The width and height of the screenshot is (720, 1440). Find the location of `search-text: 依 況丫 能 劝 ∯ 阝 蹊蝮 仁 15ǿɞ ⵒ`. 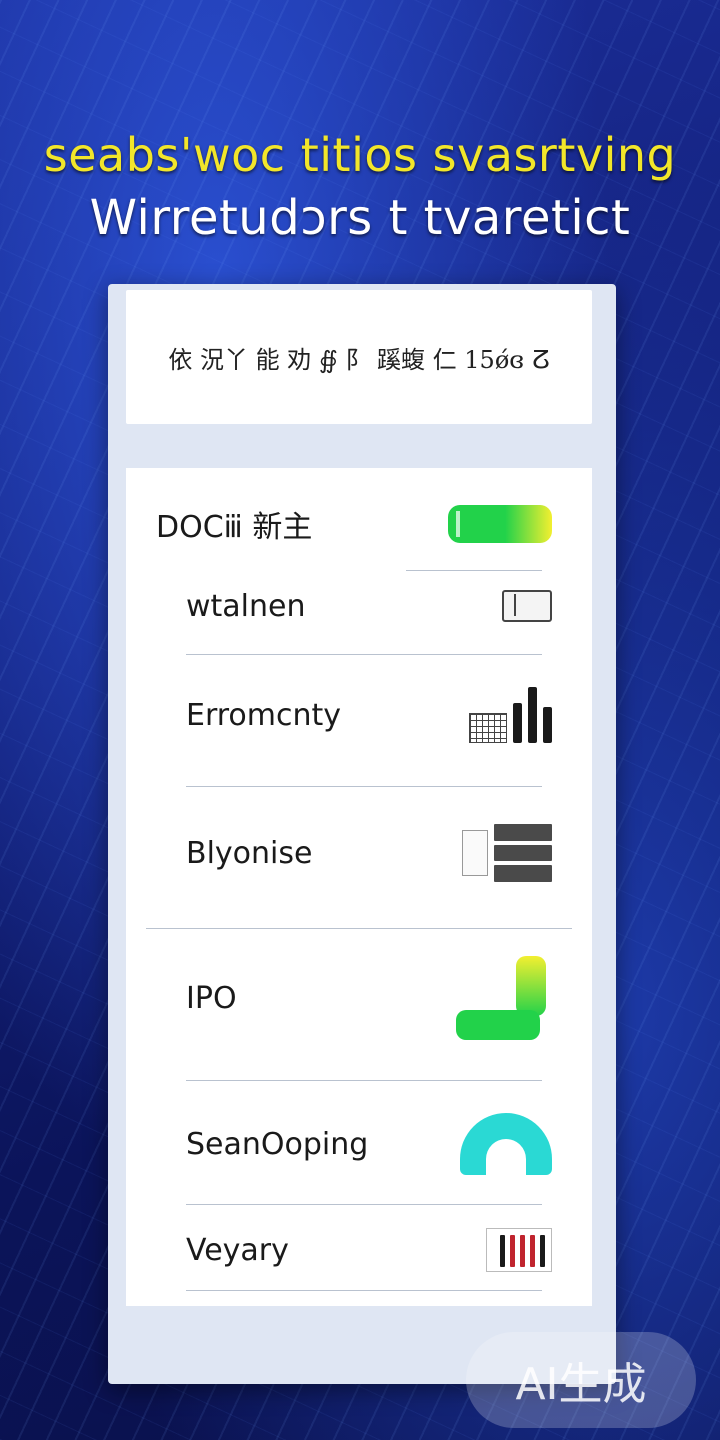

search-text: 依 況丫 能 劝 ∯ 阝 蹊蝮 仁 15ǿɞ ⵒ is located at coordinates (359, 359).